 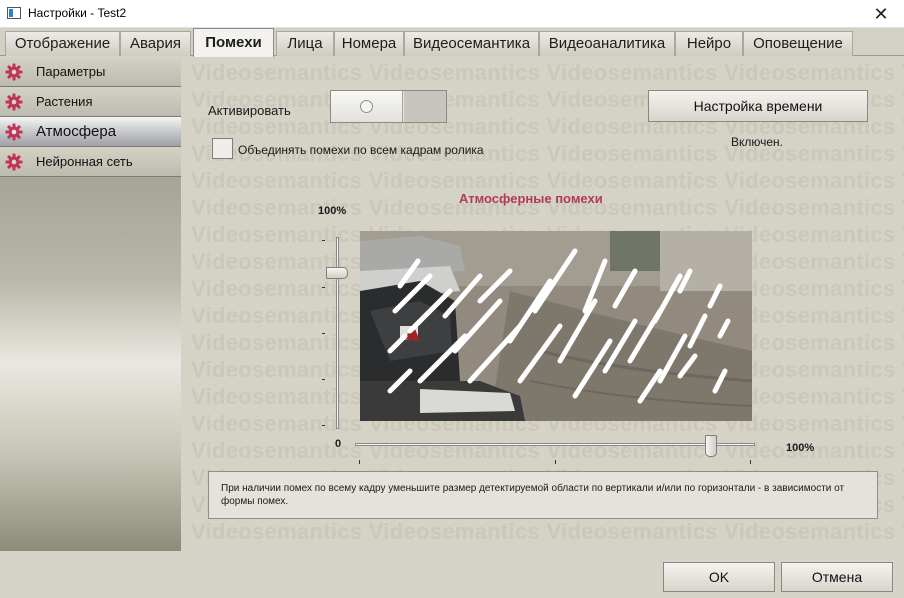 What do you see at coordinates (338, 444) in the screenshot?
I see `slider-min-label: 0` at bounding box center [338, 444].